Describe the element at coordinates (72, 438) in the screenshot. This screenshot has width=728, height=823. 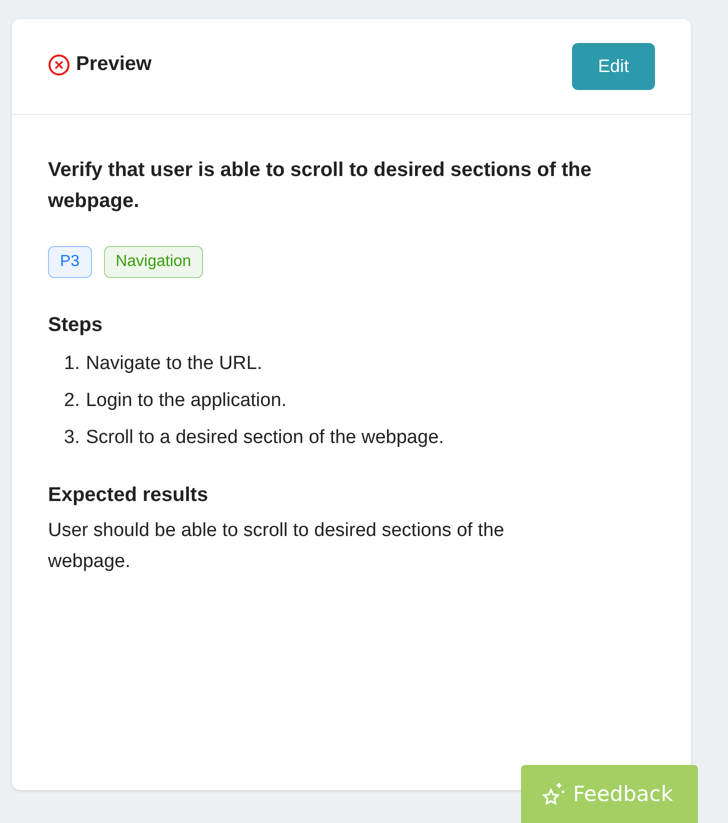
I see `step-number: 3.` at that location.